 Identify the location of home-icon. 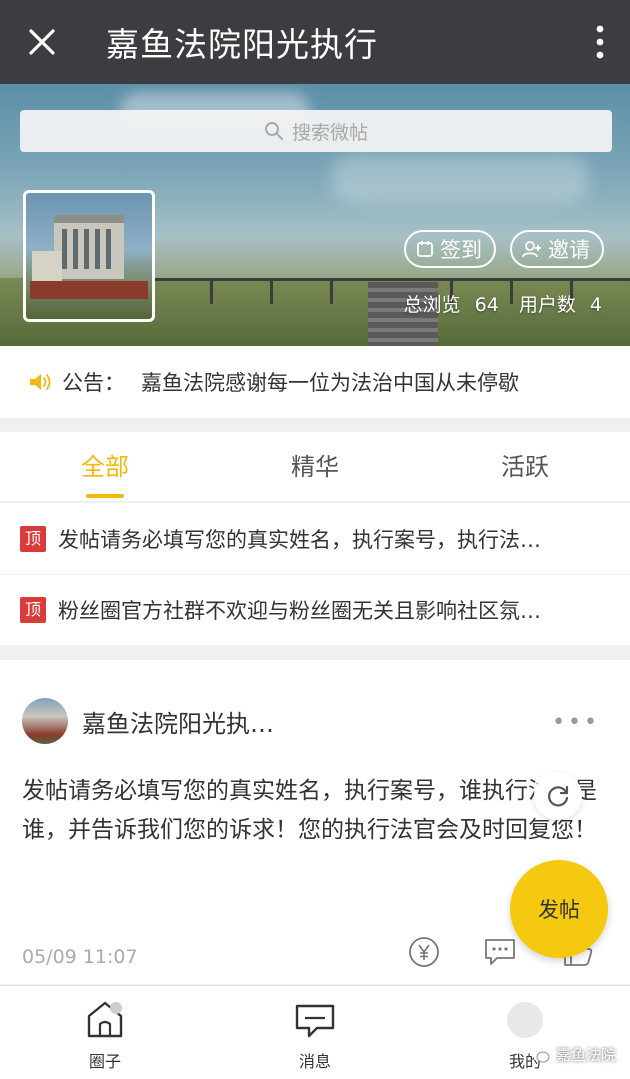
(105, 1019).